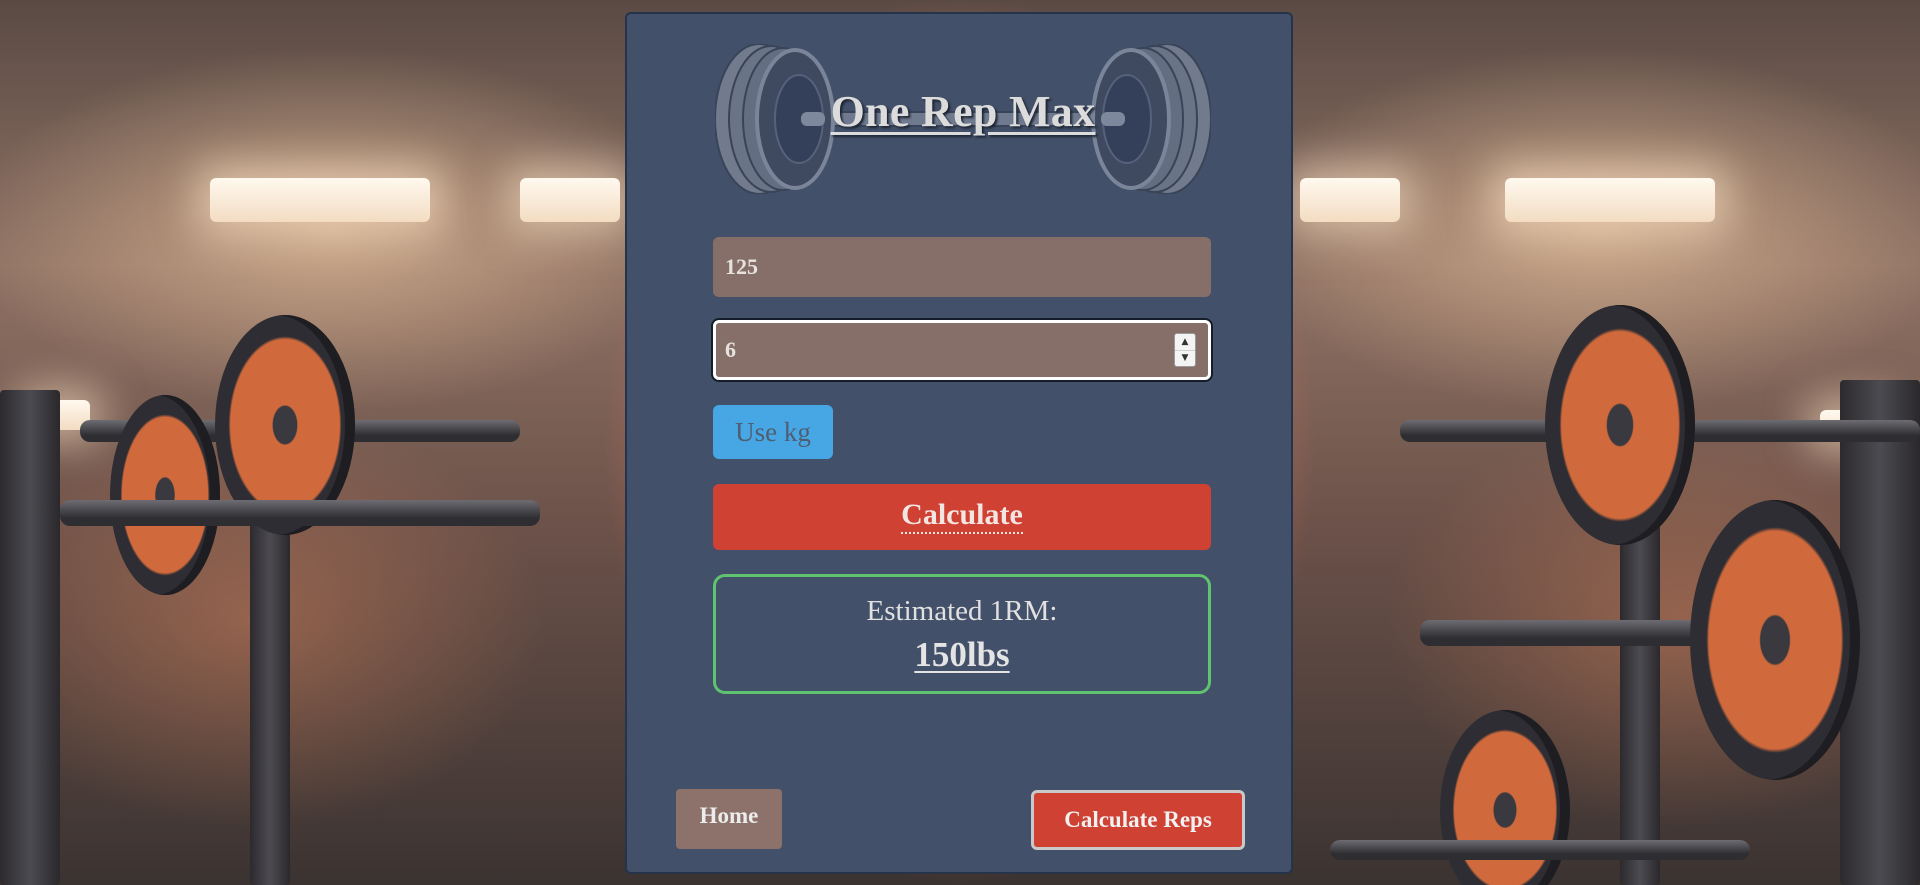  Describe the element at coordinates (962, 611) in the screenshot. I see `result-label: Estimated 1RM:` at that location.